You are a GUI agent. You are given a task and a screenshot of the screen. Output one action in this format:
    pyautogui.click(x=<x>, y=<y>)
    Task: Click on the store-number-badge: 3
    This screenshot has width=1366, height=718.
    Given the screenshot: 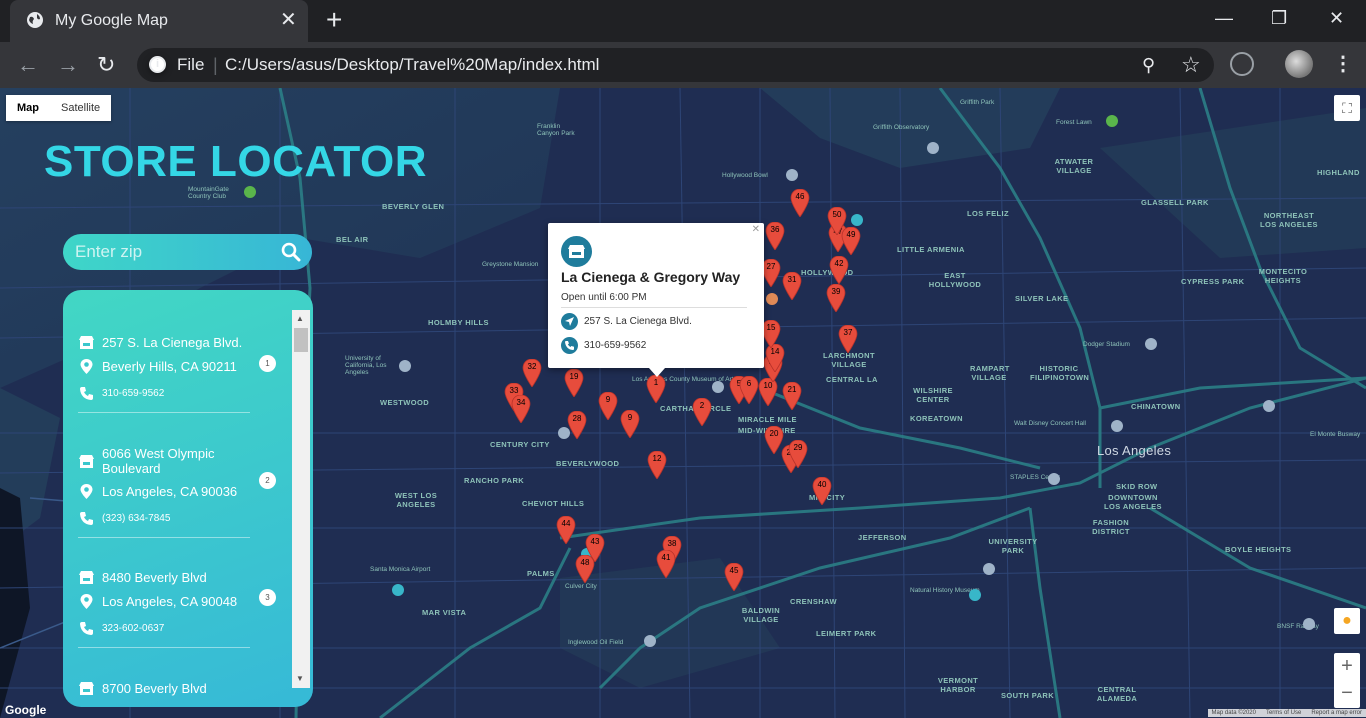 What is the action you would take?
    pyautogui.click(x=267, y=597)
    